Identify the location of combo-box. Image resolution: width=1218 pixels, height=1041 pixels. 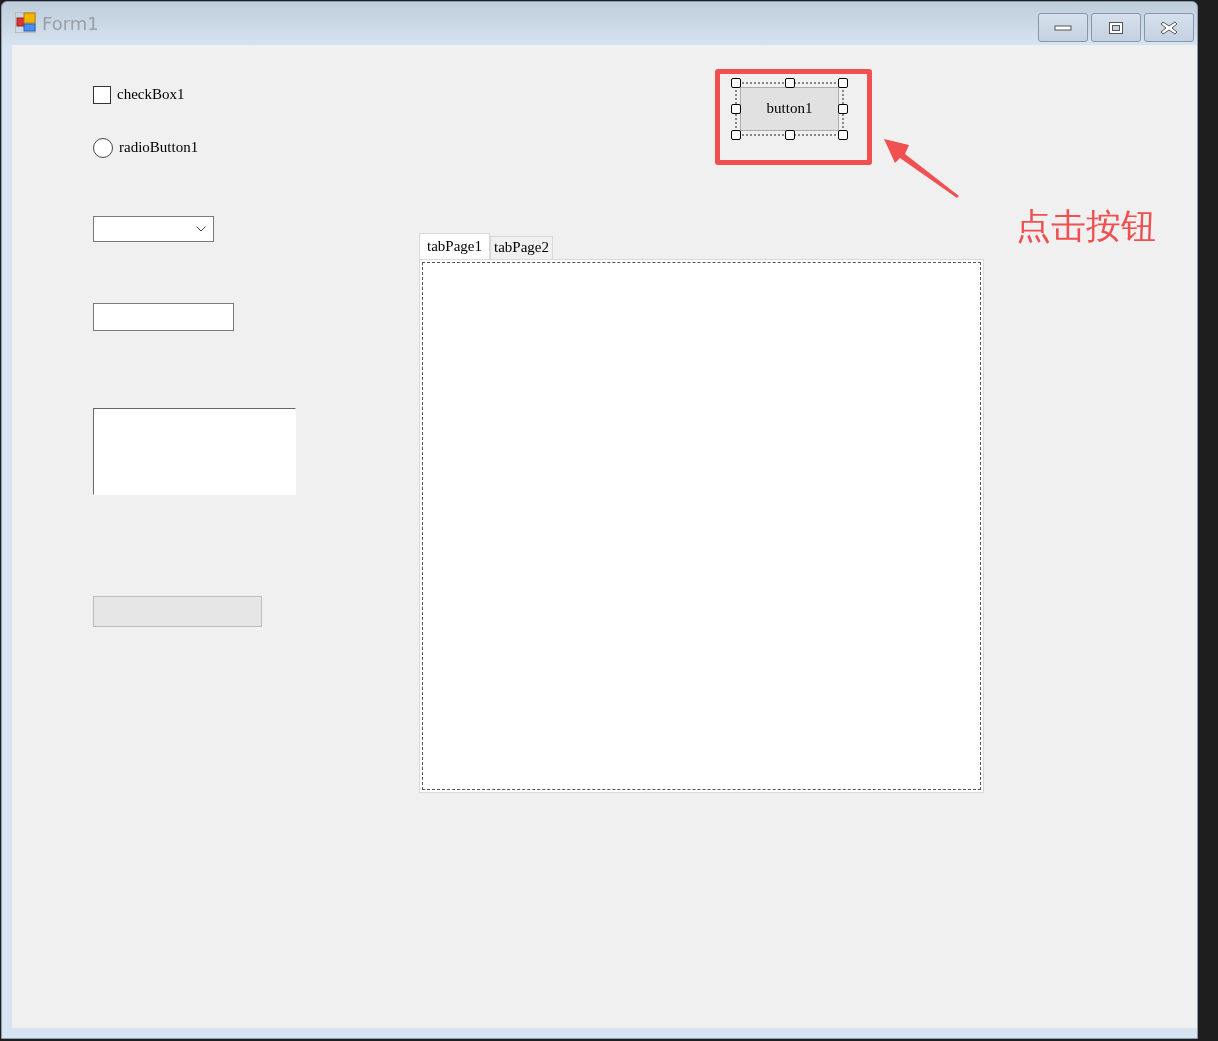
(153, 228).